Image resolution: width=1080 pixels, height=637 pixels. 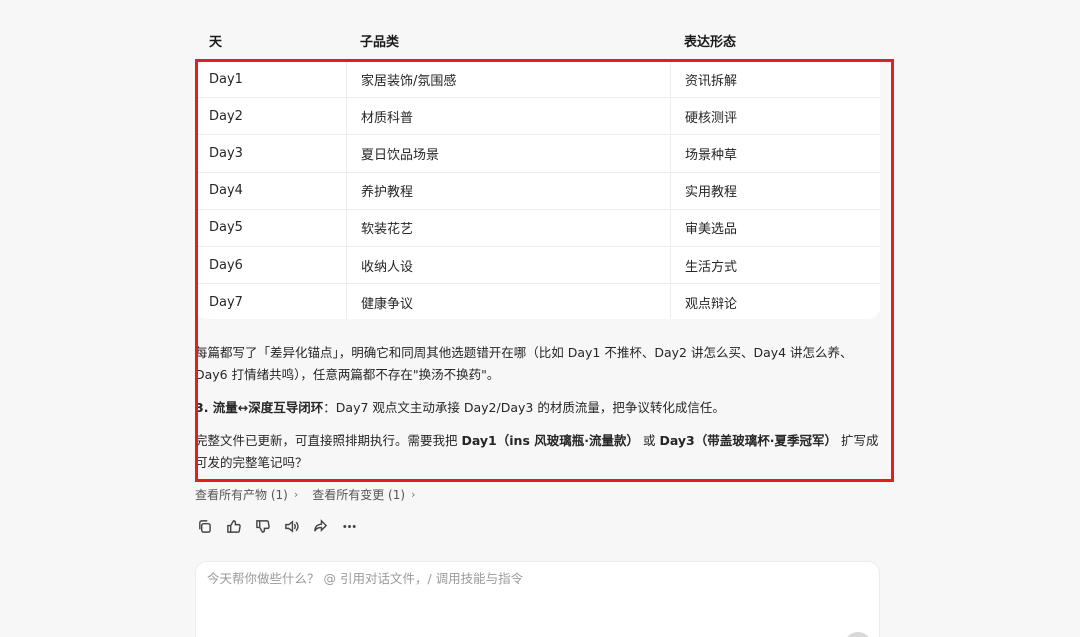 What do you see at coordinates (226, 228) in the screenshot?
I see `cell-day: Day5` at bounding box center [226, 228].